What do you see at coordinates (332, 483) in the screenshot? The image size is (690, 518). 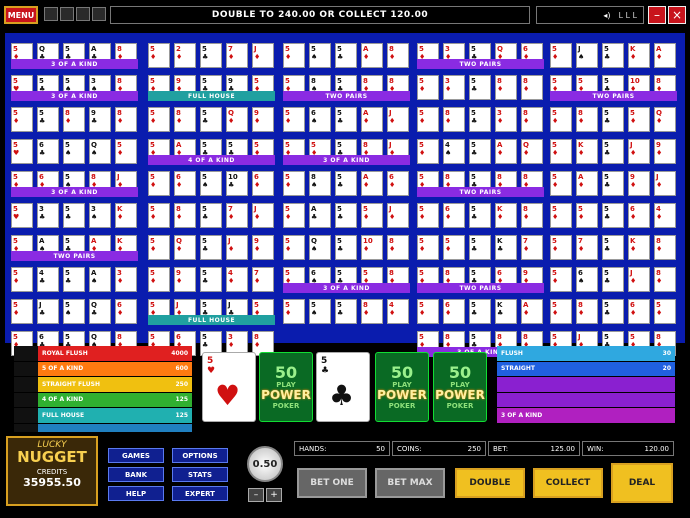 I see `bet-one-button: BET ONE` at bounding box center [332, 483].